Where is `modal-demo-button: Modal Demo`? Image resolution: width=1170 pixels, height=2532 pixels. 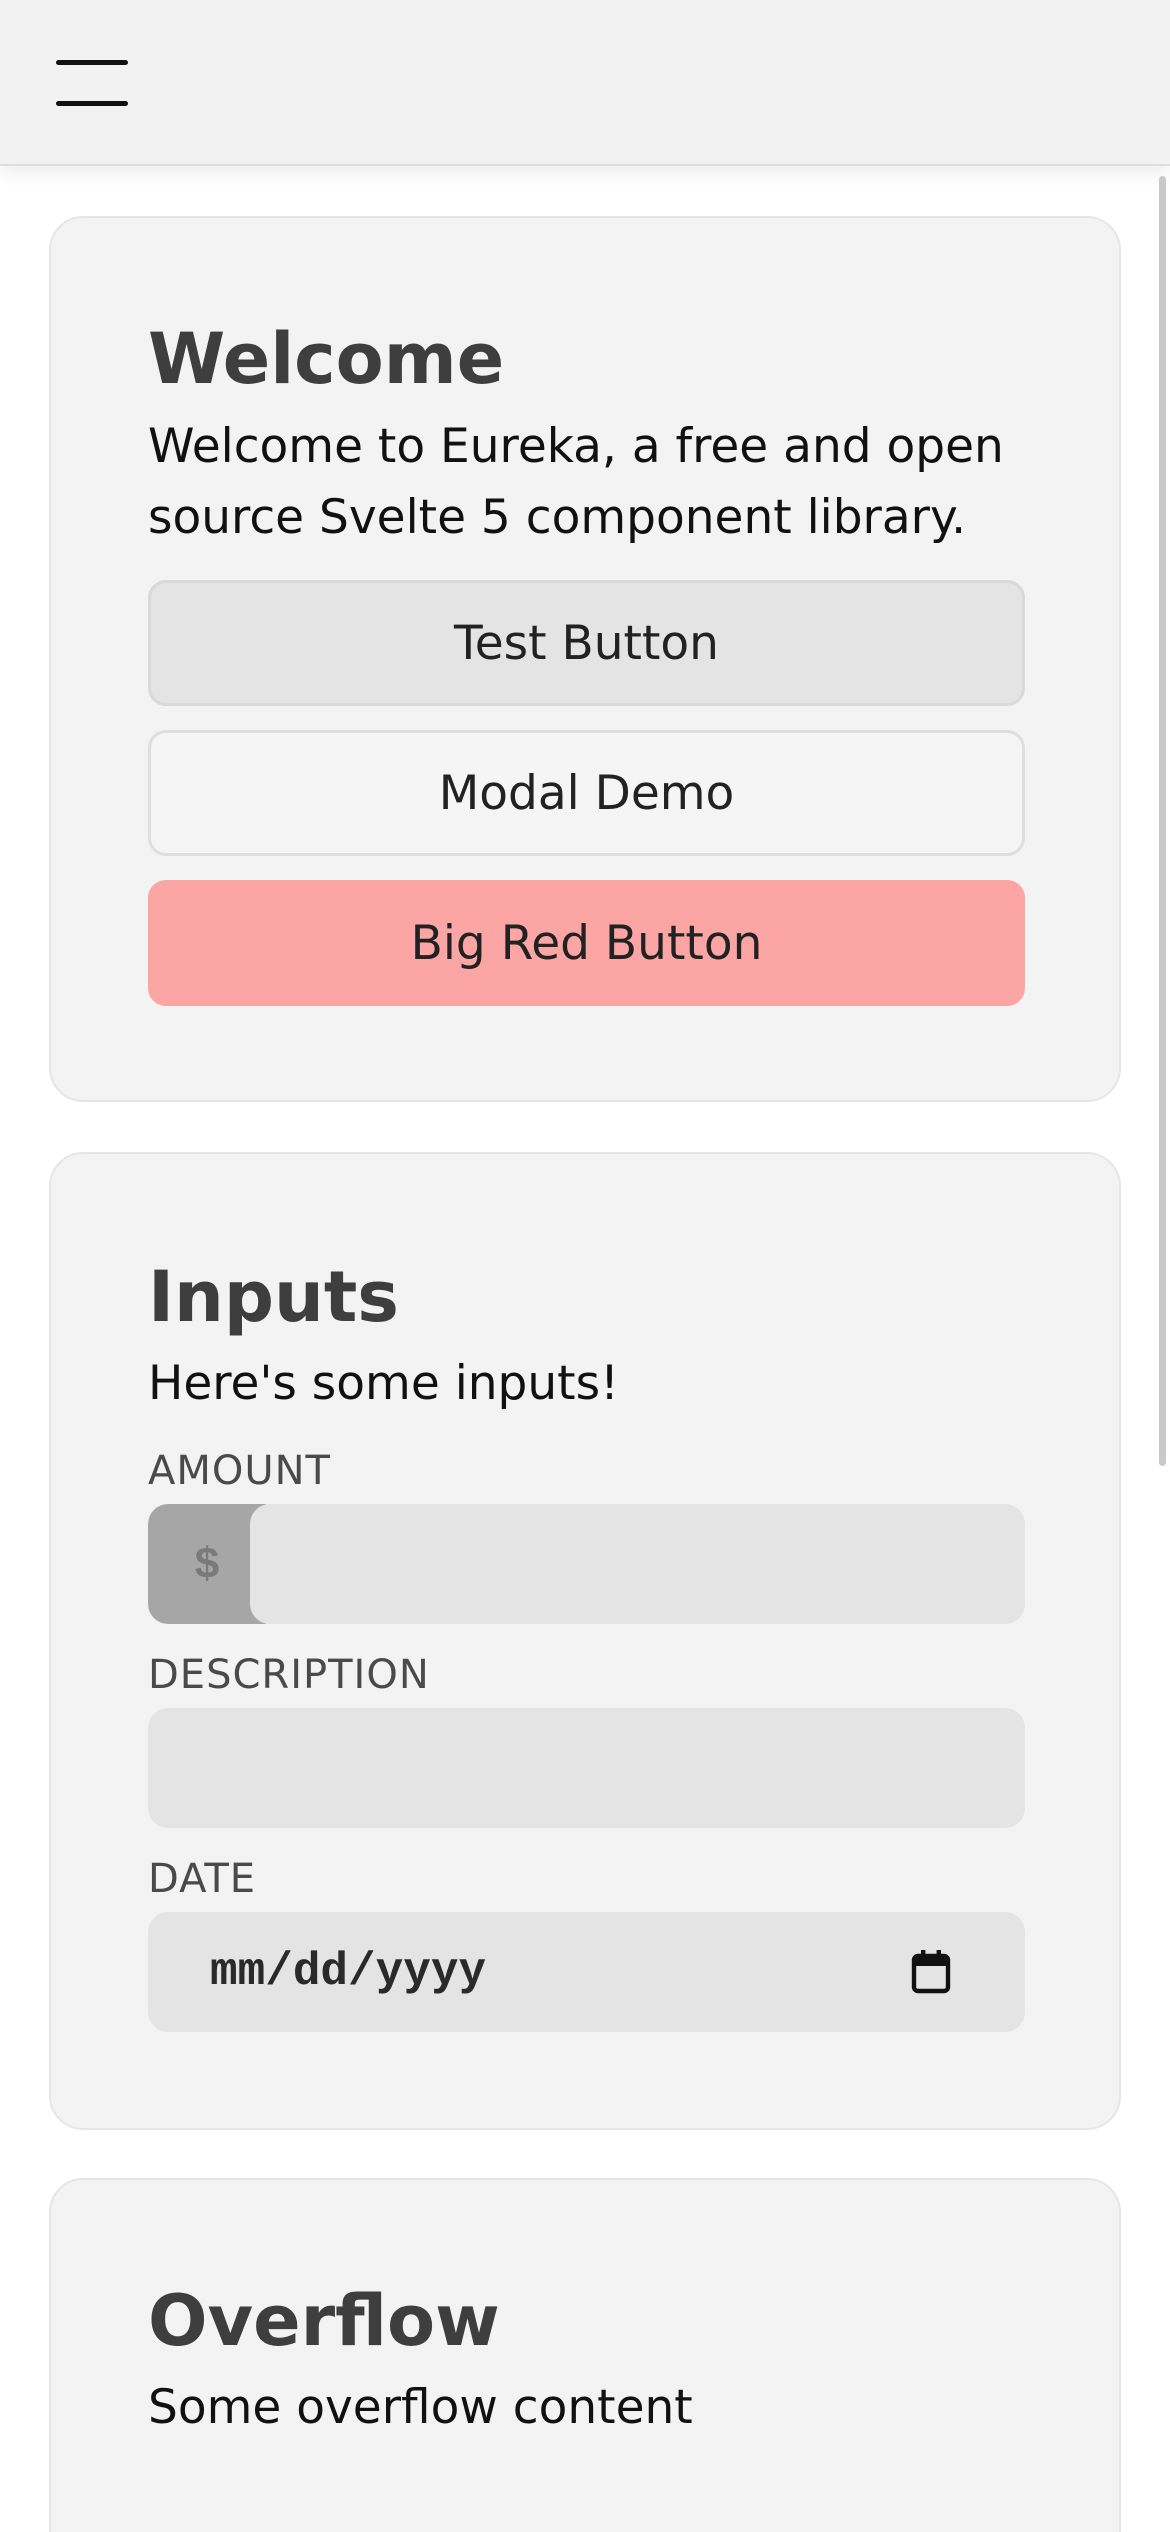
modal-demo-button: Modal Demo is located at coordinates (586, 793).